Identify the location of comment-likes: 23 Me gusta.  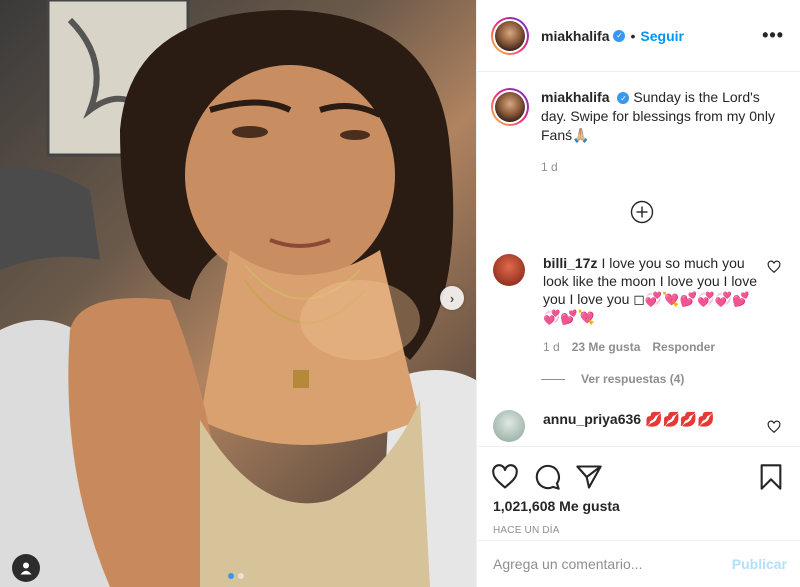
(606, 347).